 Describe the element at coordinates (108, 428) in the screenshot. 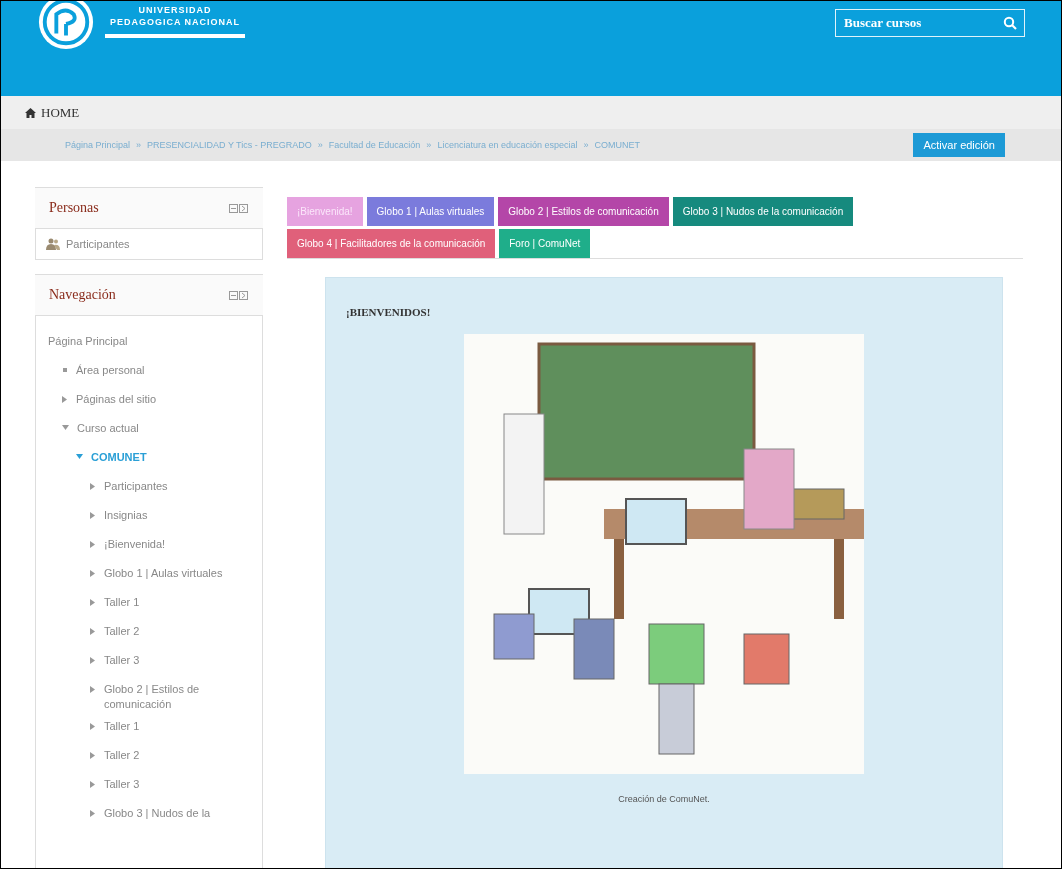

I see `nav-tree-item: Curso actual` at that location.